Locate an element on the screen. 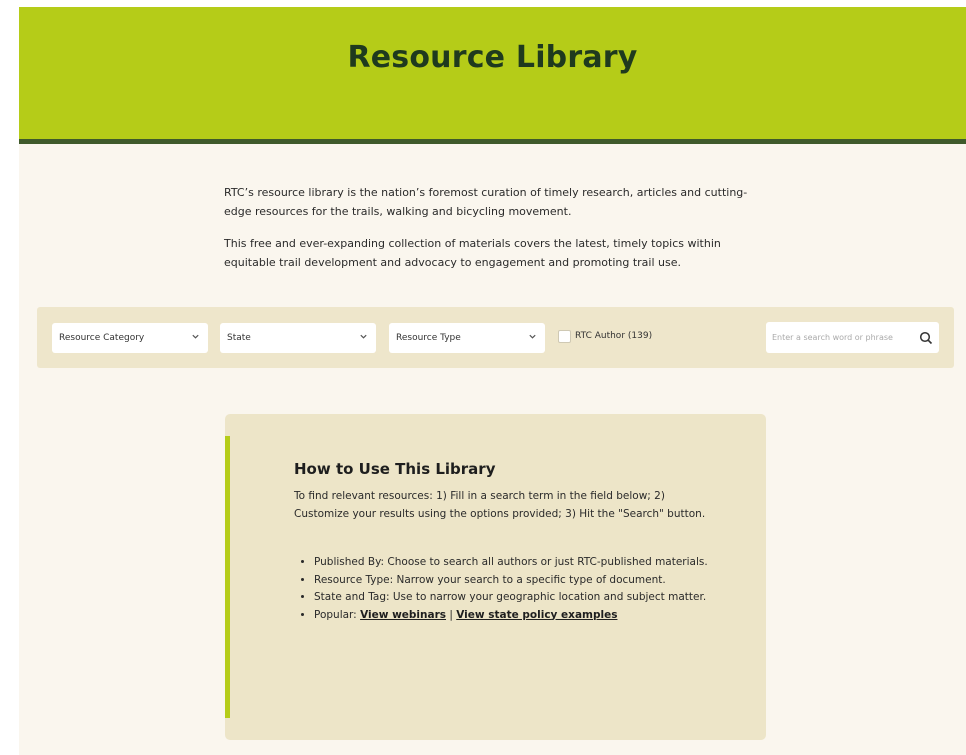 This screenshot has height=755, width=966. search-input is located at coordinates (843, 337).